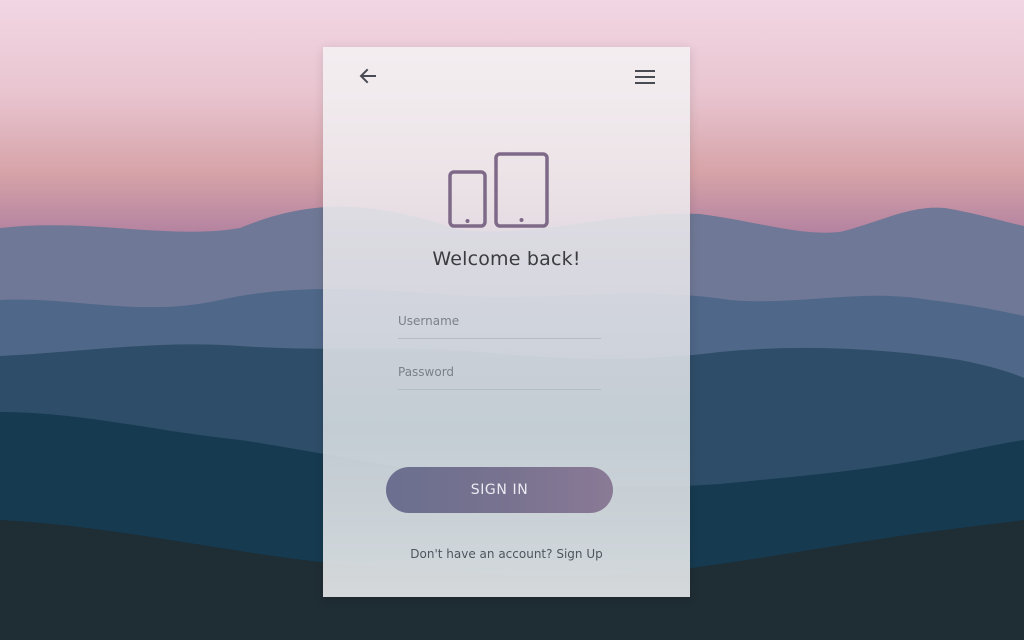  I want to click on sign-in-button: SIGN IN, so click(499, 490).